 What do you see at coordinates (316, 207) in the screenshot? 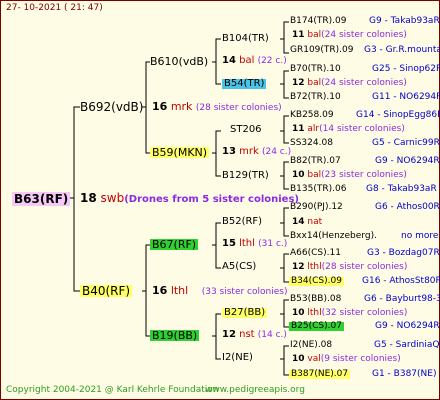
I see `gen4-top-5: B290(PJ).12` at bounding box center [316, 207].